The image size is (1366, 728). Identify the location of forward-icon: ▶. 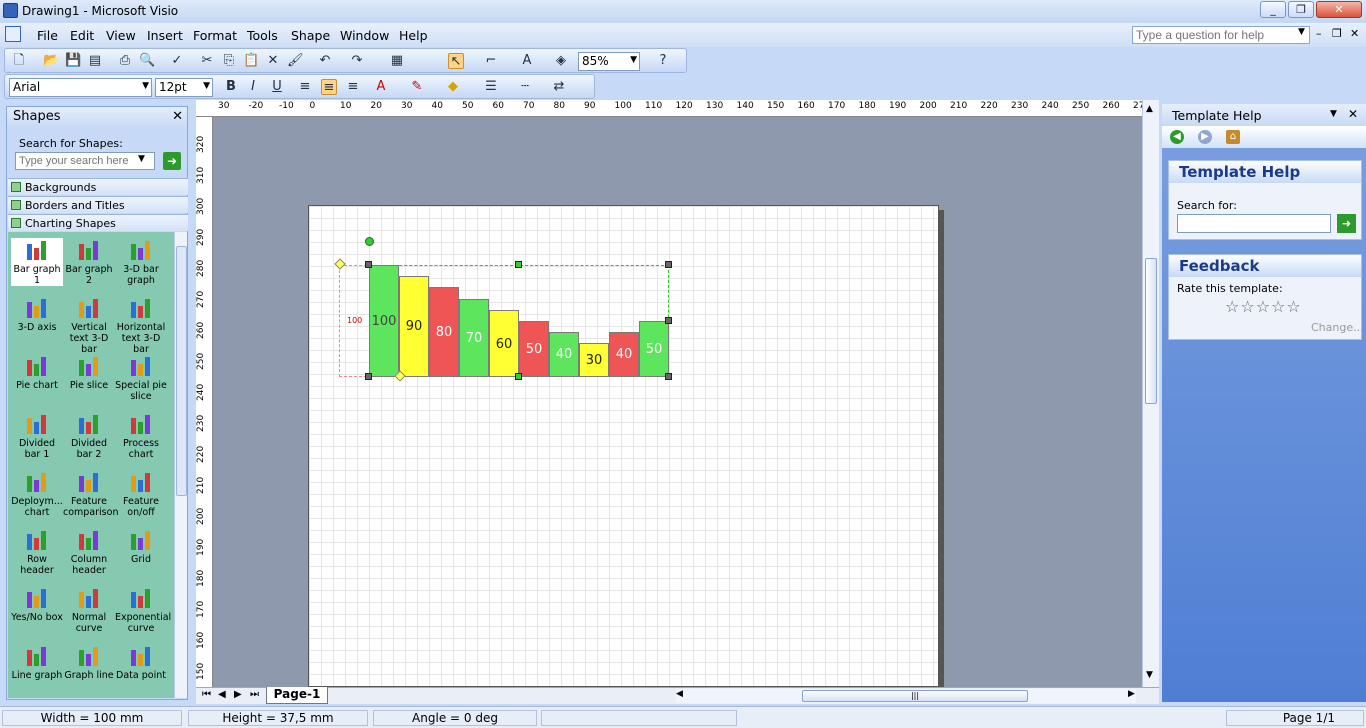
(1205, 137).